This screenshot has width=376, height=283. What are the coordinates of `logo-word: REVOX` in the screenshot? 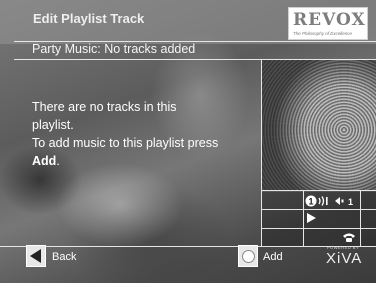 It's located at (329, 20).